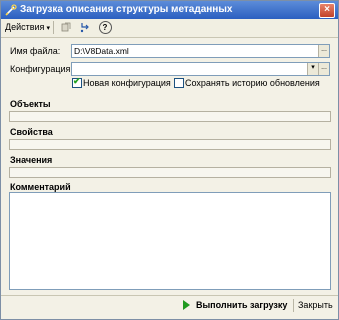 This screenshot has height=320, width=339. I want to click on save-history-label: Сохранять историю обновления, so click(252, 83).